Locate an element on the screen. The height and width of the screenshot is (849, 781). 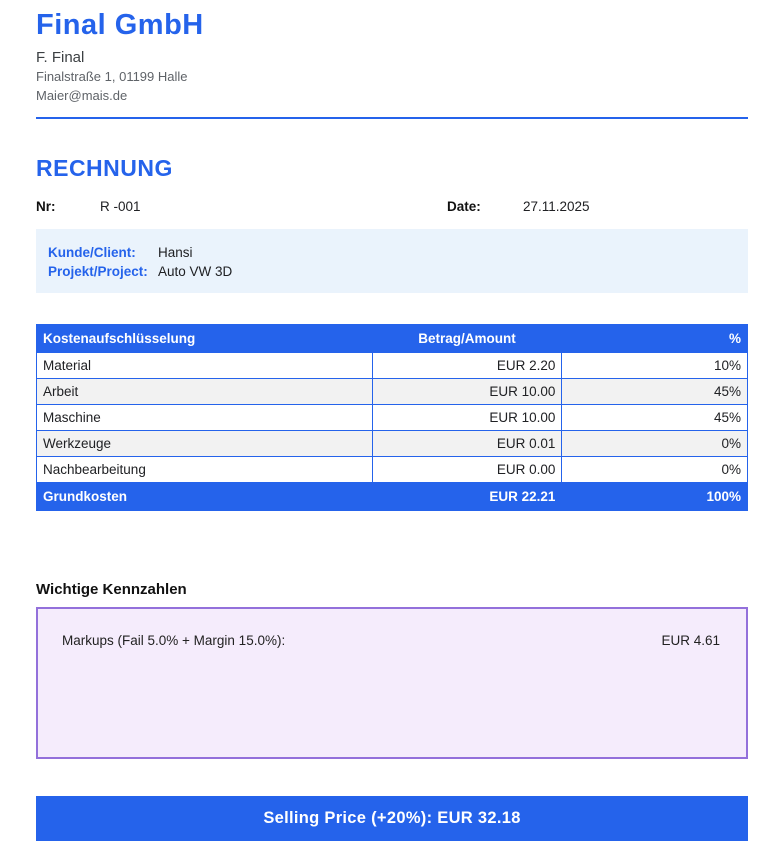
cost-amount: EUR 0.01 is located at coordinates (467, 443).